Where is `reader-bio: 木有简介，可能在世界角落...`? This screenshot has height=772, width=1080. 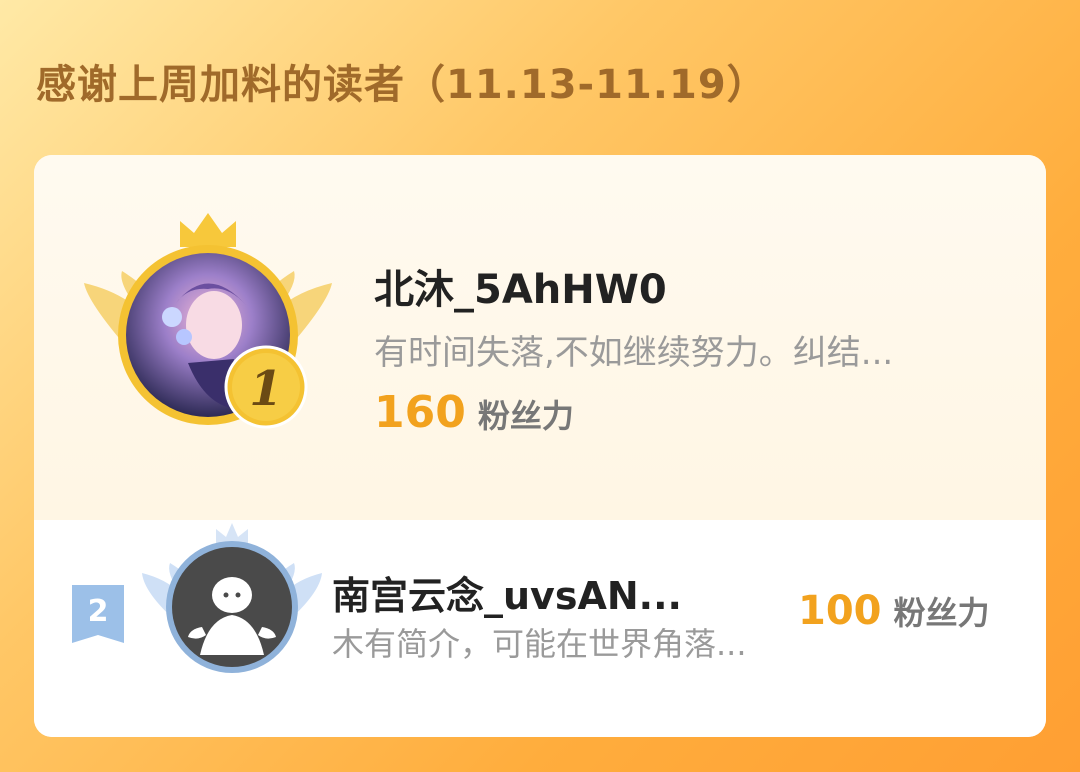
reader-bio: 木有简介，可能在世界角落... is located at coordinates (539, 644).